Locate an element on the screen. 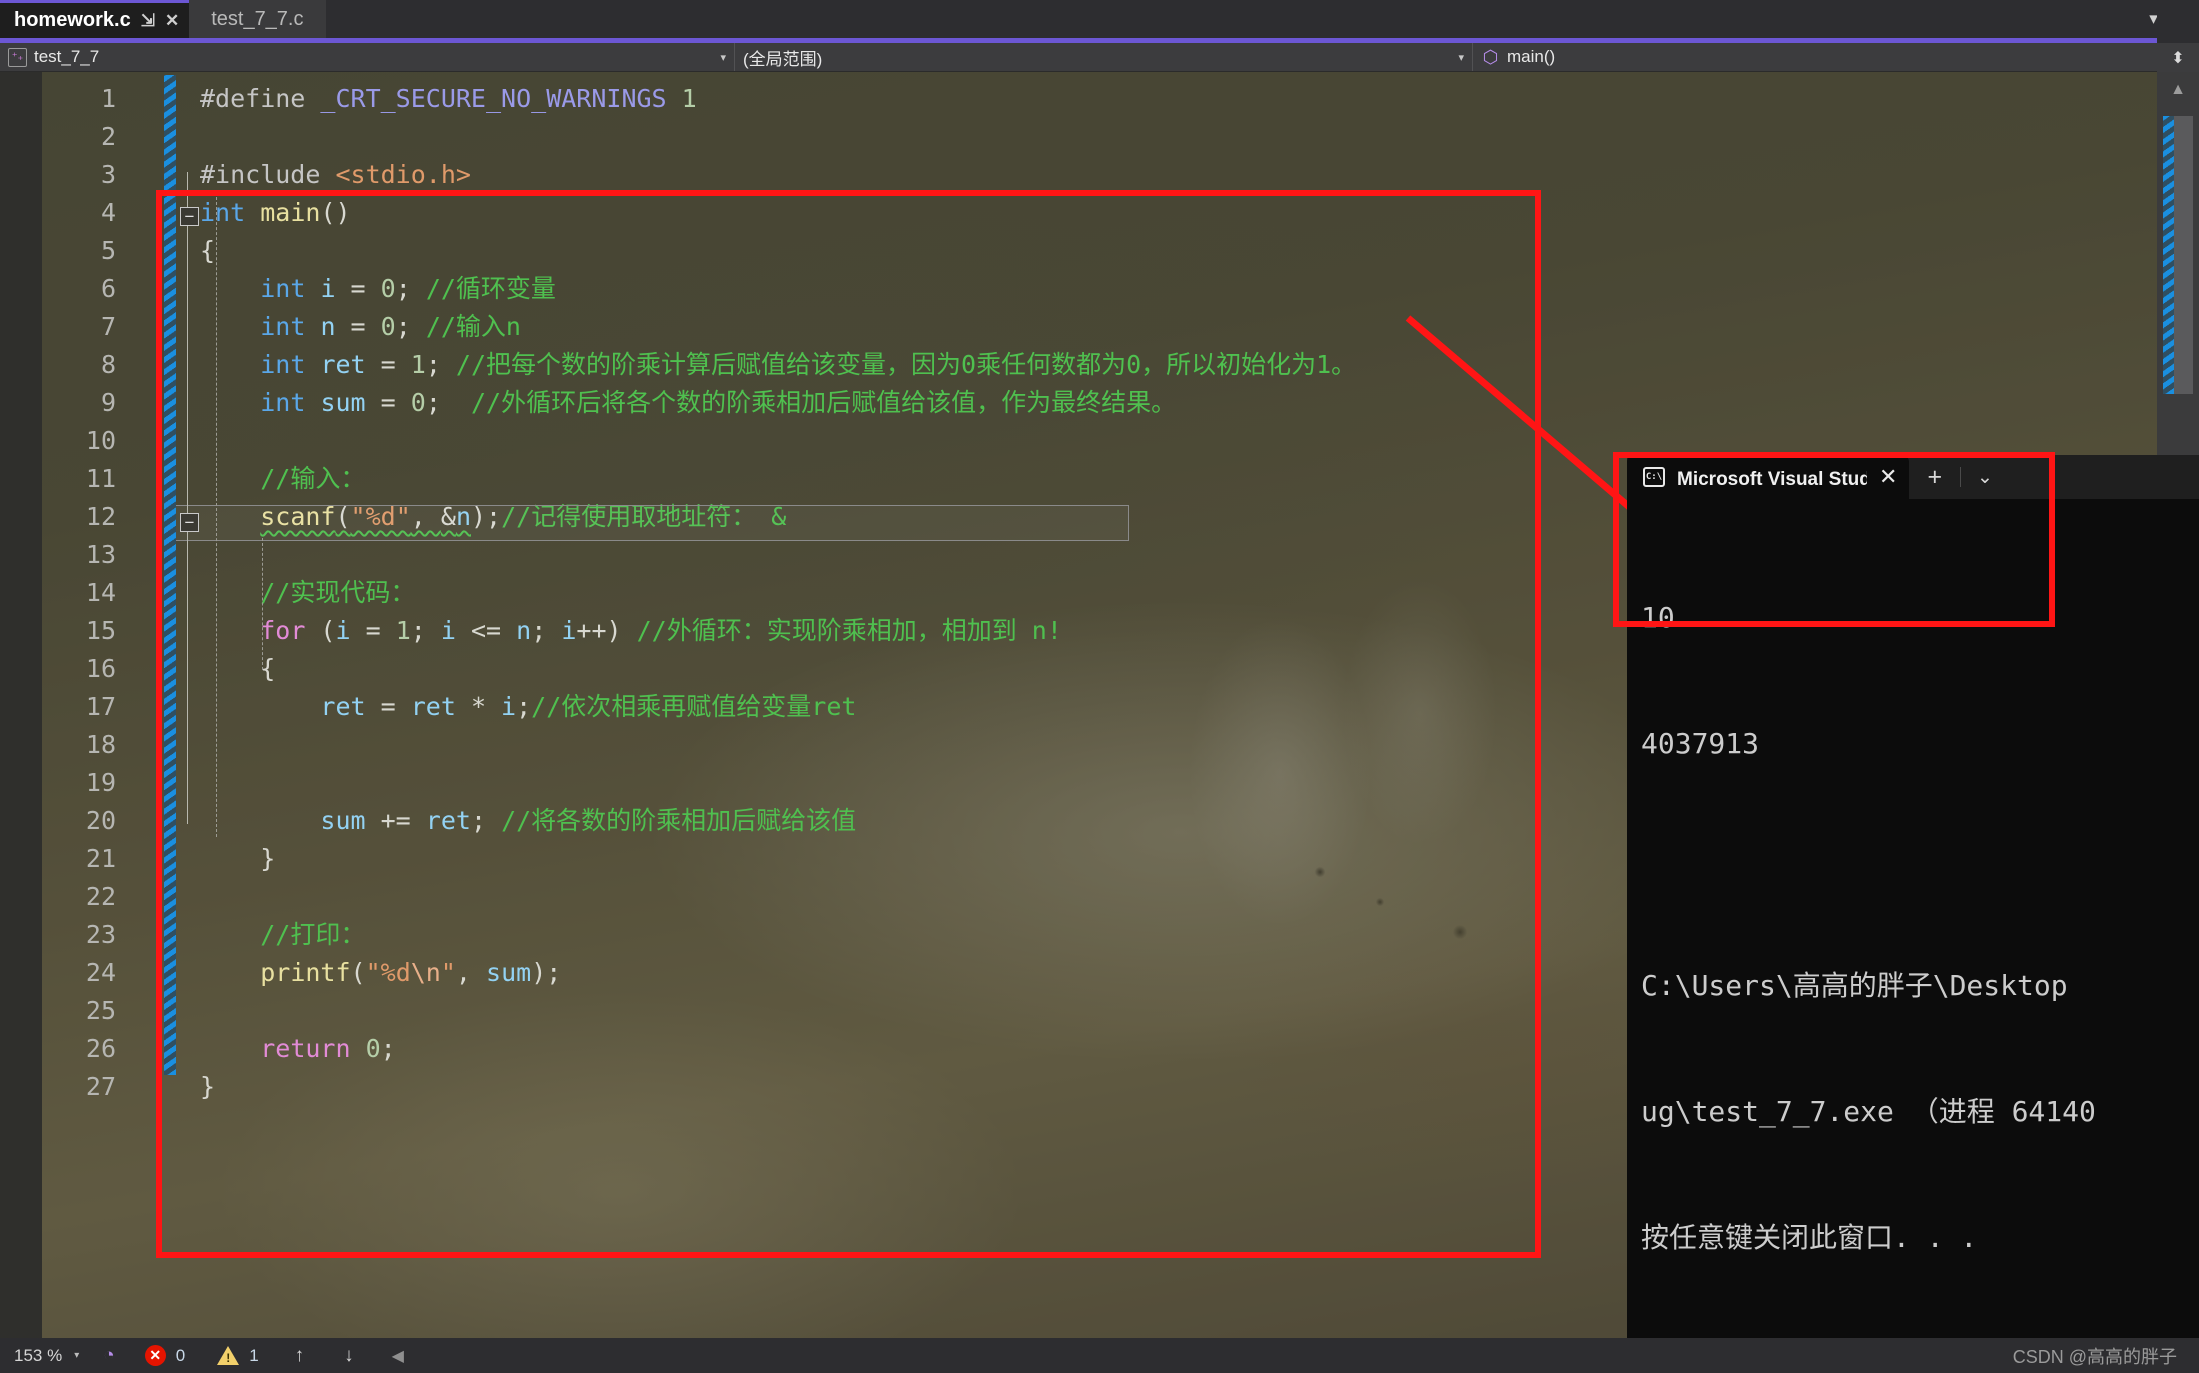 The width and height of the screenshot is (2199, 1373). tab-label: test_7_7.c is located at coordinates (257, 18).